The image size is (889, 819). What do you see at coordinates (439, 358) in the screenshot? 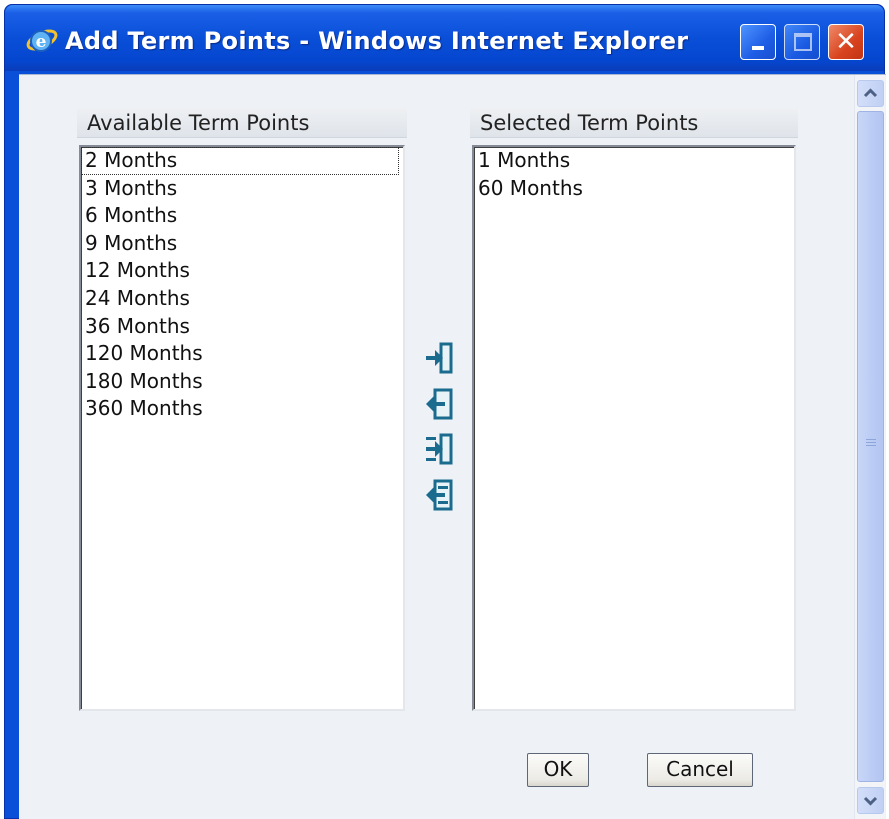
I see `move-right-icon` at bounding box center [439, 358].